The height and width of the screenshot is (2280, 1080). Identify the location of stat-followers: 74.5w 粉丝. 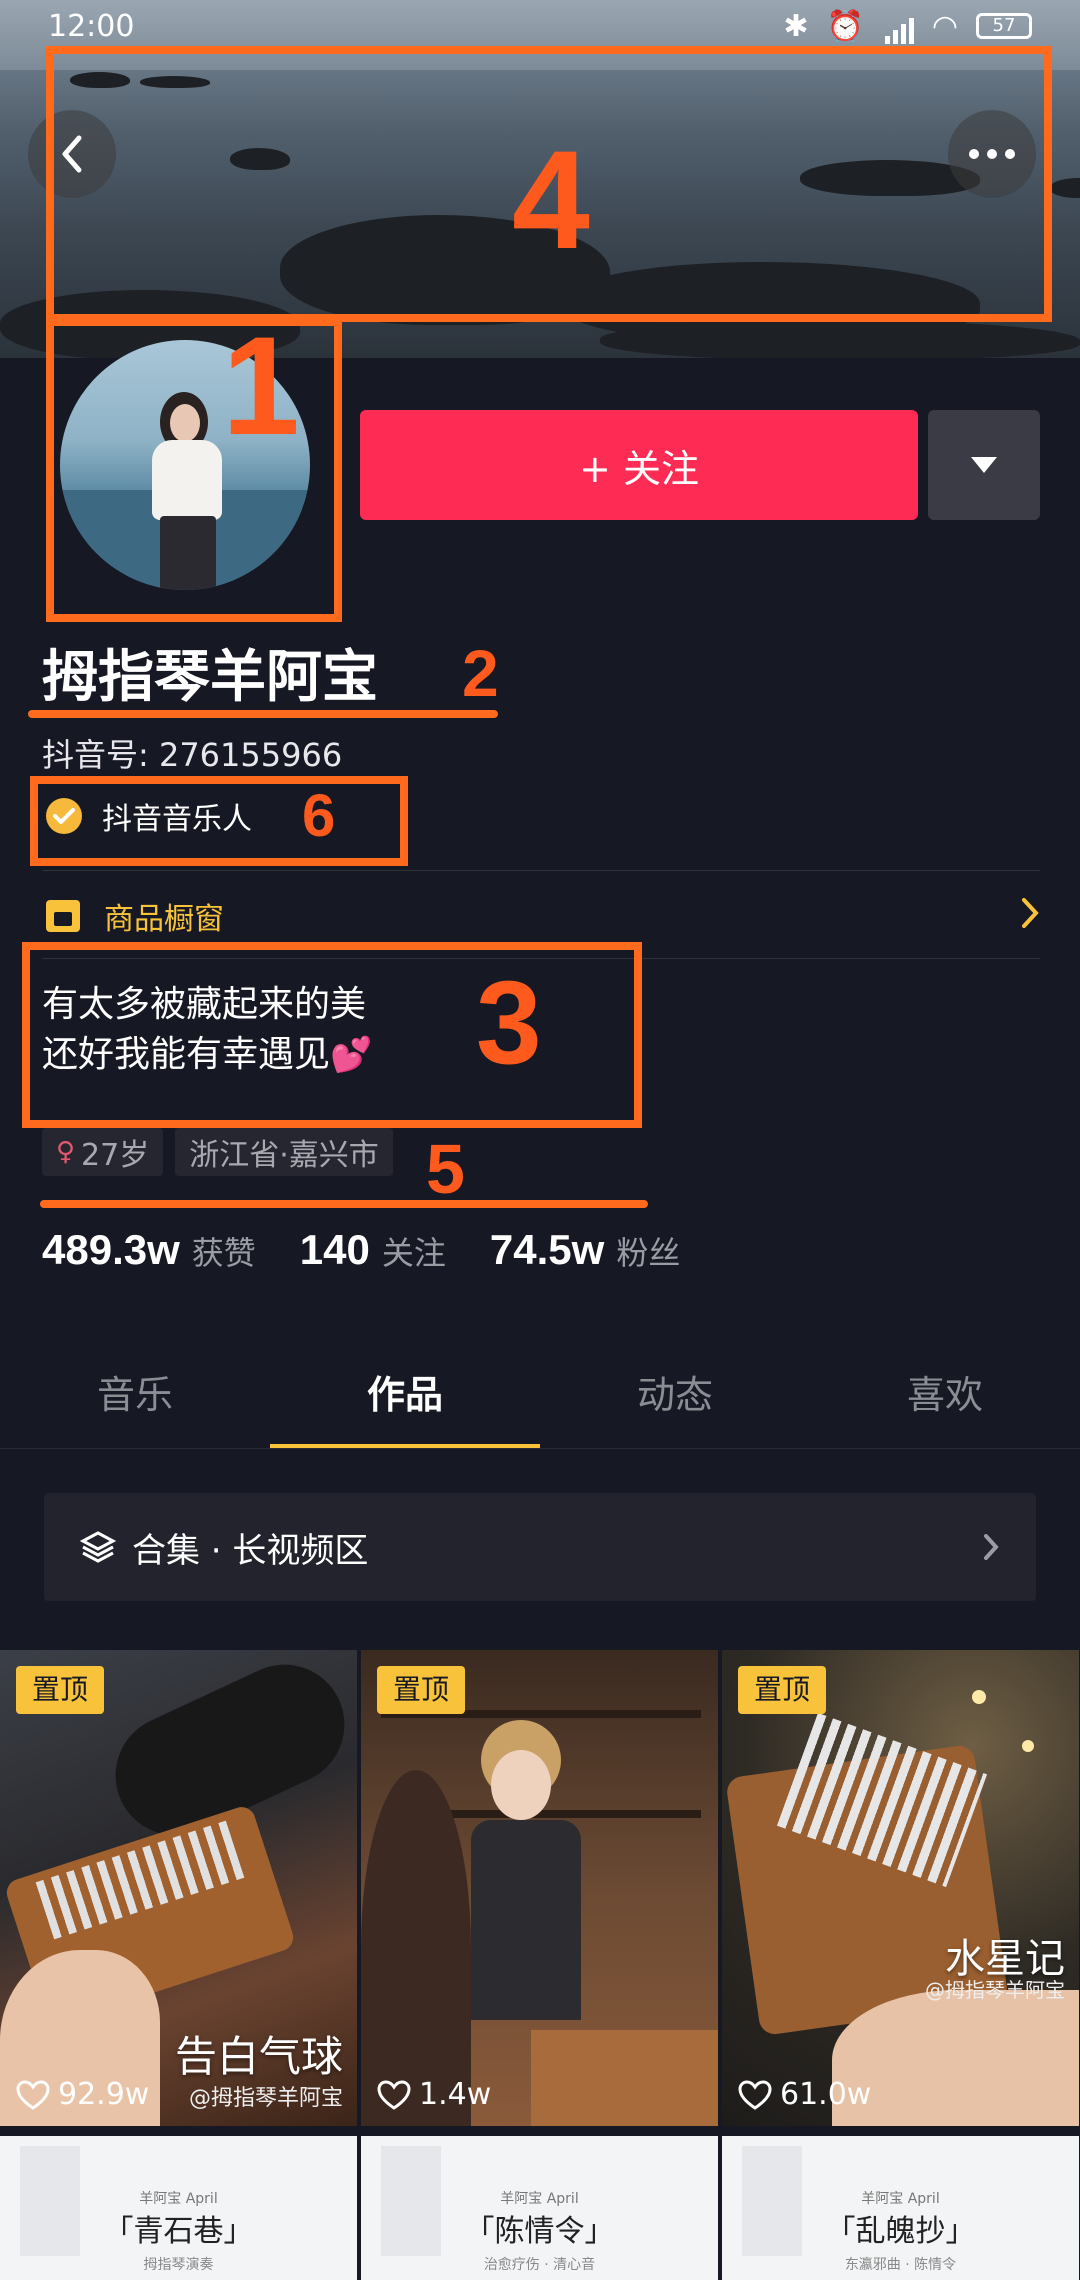
(585, 1250).